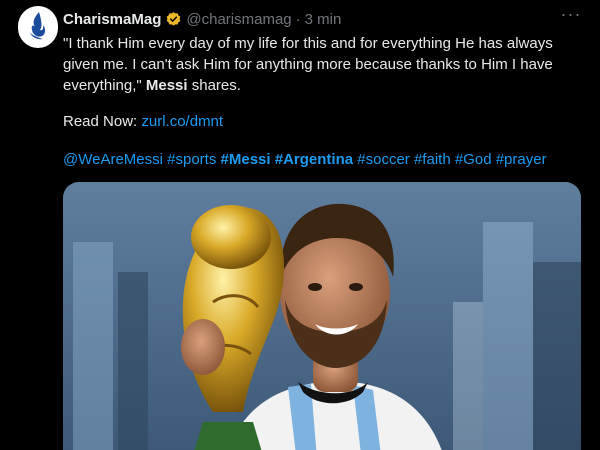  I want to click on read-now-label: Read Now:, so click(100, 121).